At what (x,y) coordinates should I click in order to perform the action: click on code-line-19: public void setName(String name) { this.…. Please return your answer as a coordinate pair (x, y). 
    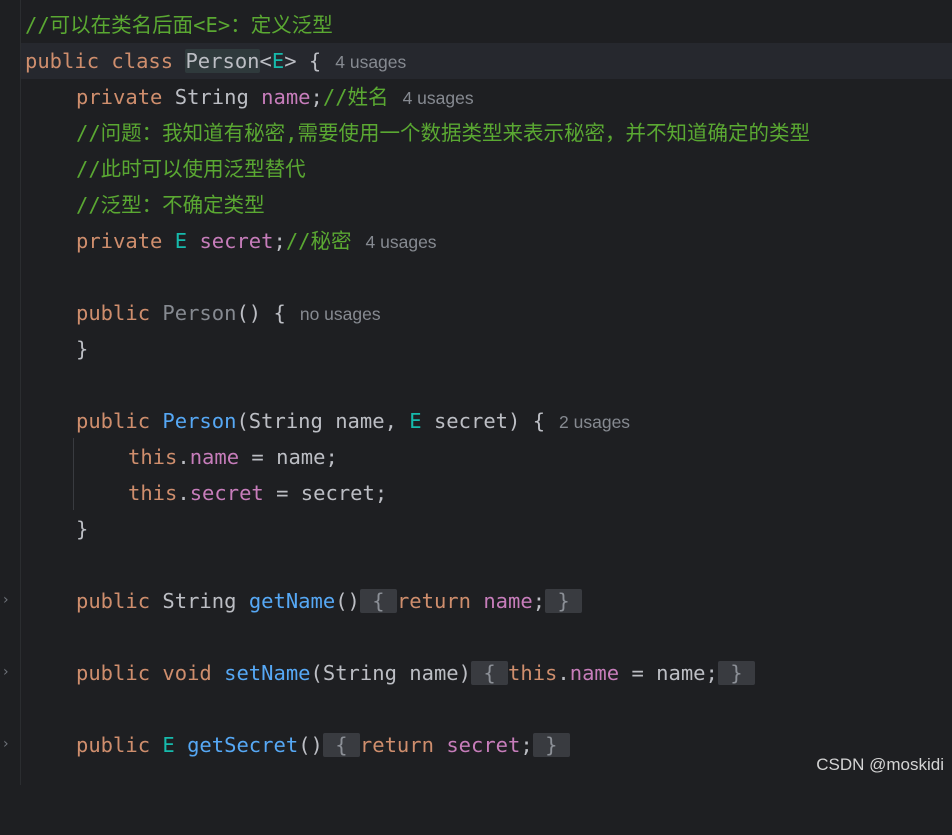
    Looking at the image, I should click on (486, 673).